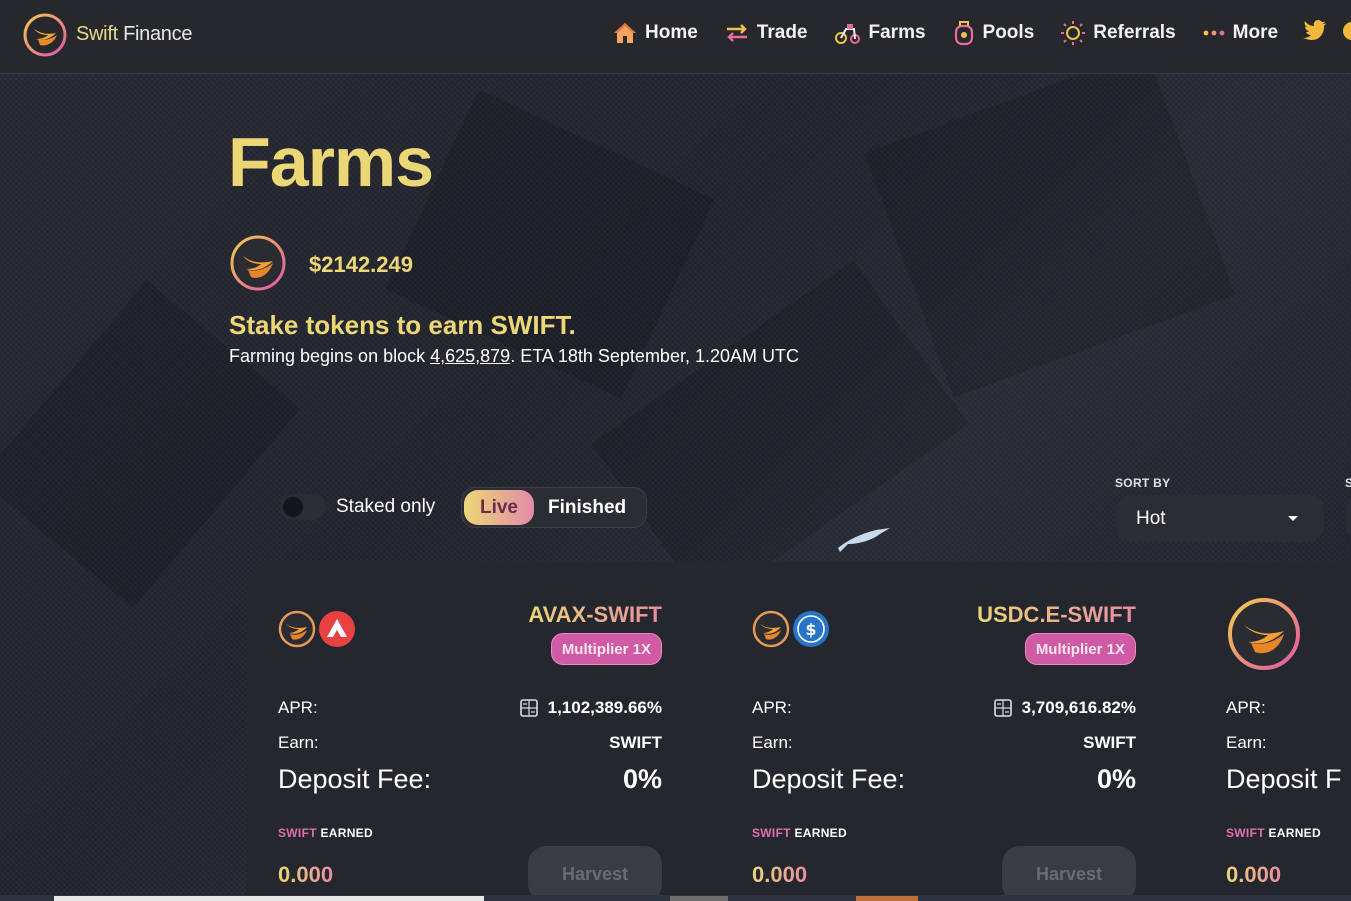 The height and width of the screenshot is (901, 1351). I want to click on apr-value: 3,709,616.82%, so click(1078, 707).